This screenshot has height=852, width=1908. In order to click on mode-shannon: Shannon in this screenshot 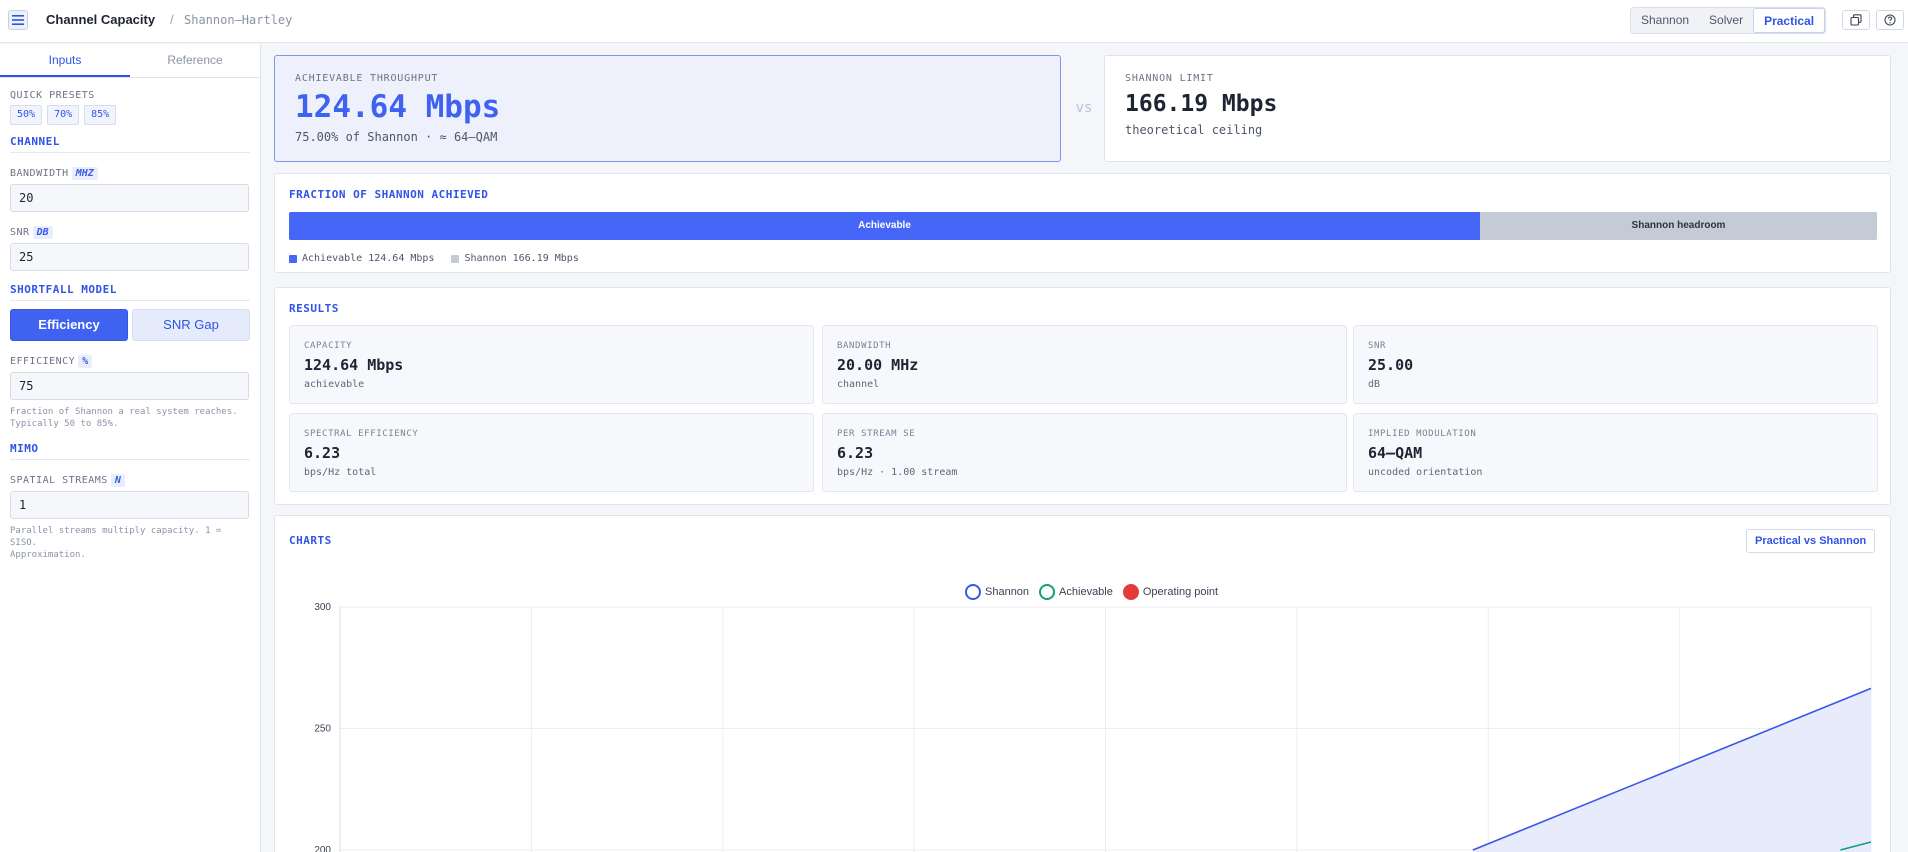, I will do `click(1665, 20)`.